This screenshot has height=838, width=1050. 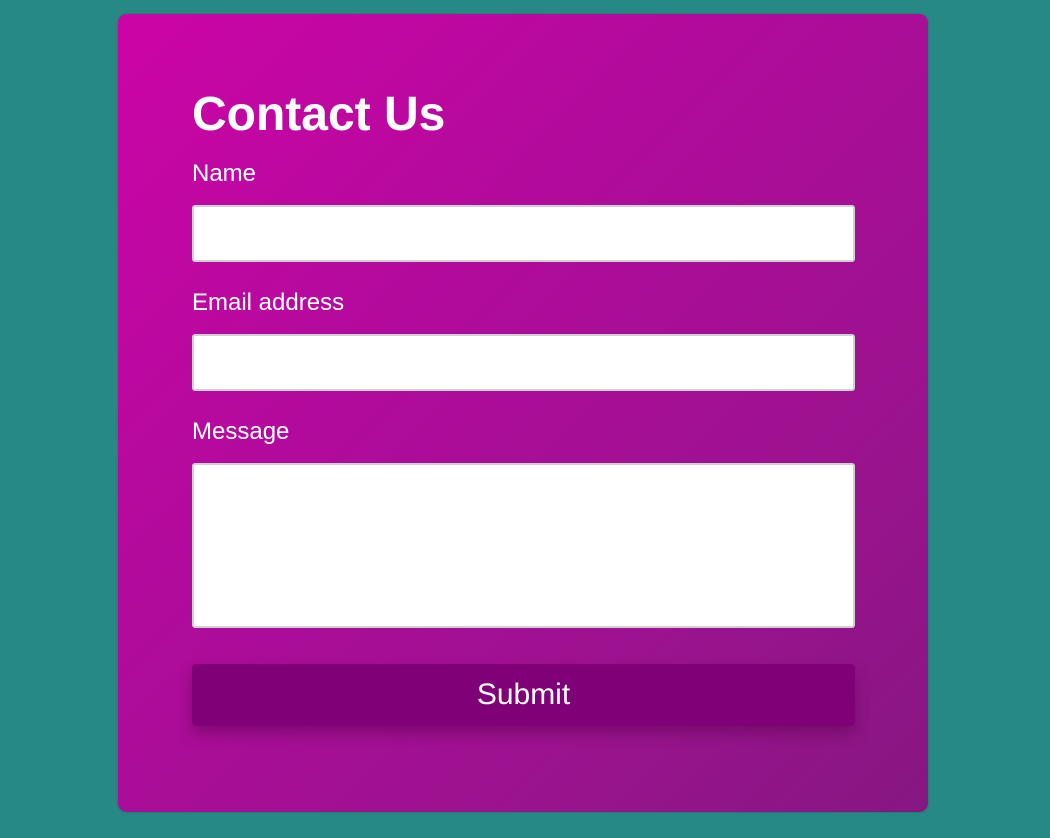 I want to click on email-input, so click(x=523, y=362).